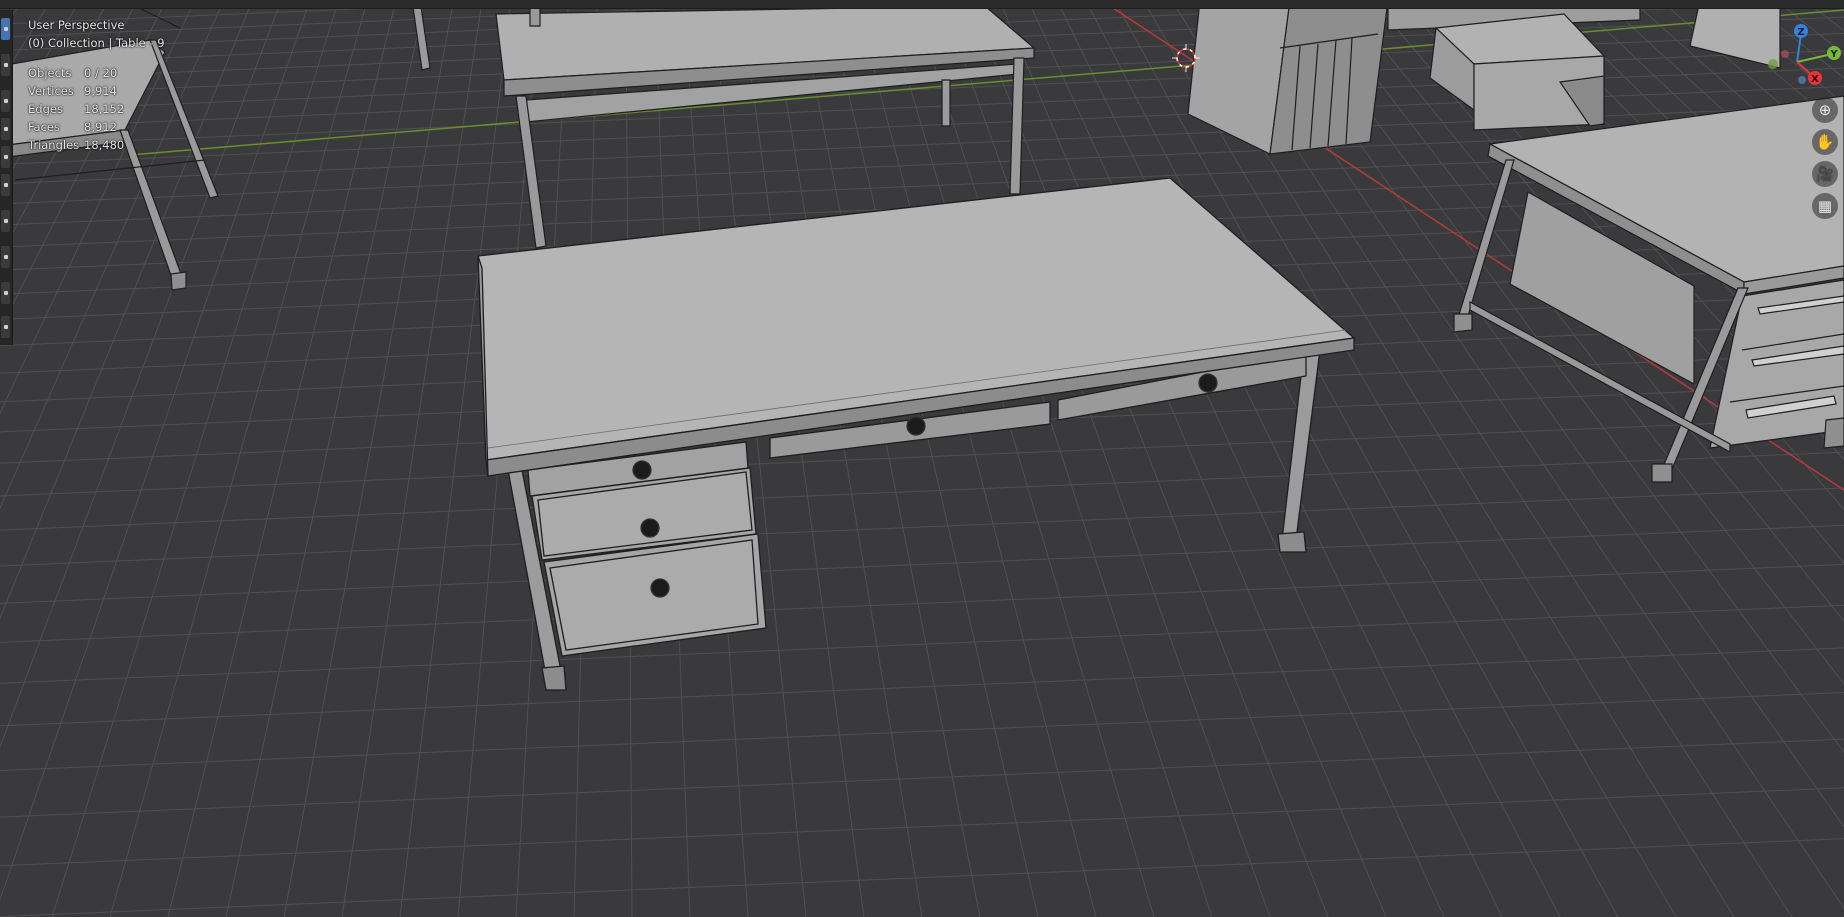  What do you see at coordinates (76, 25) in the screenshot?
I see `view-name: User Perspective` at bounding box center [76, 25].